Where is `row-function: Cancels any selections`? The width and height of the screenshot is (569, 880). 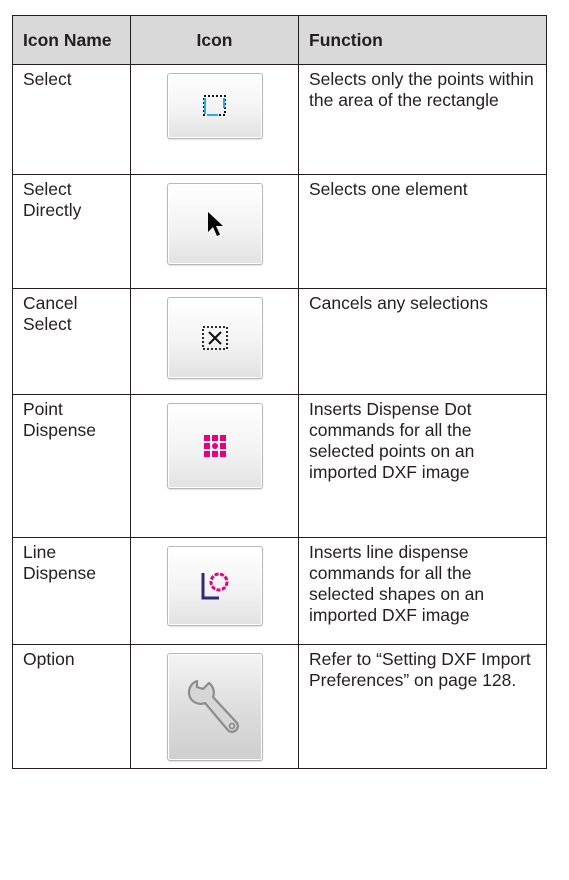
row-function: Cancels any selections is located at coordinates (422, 341).